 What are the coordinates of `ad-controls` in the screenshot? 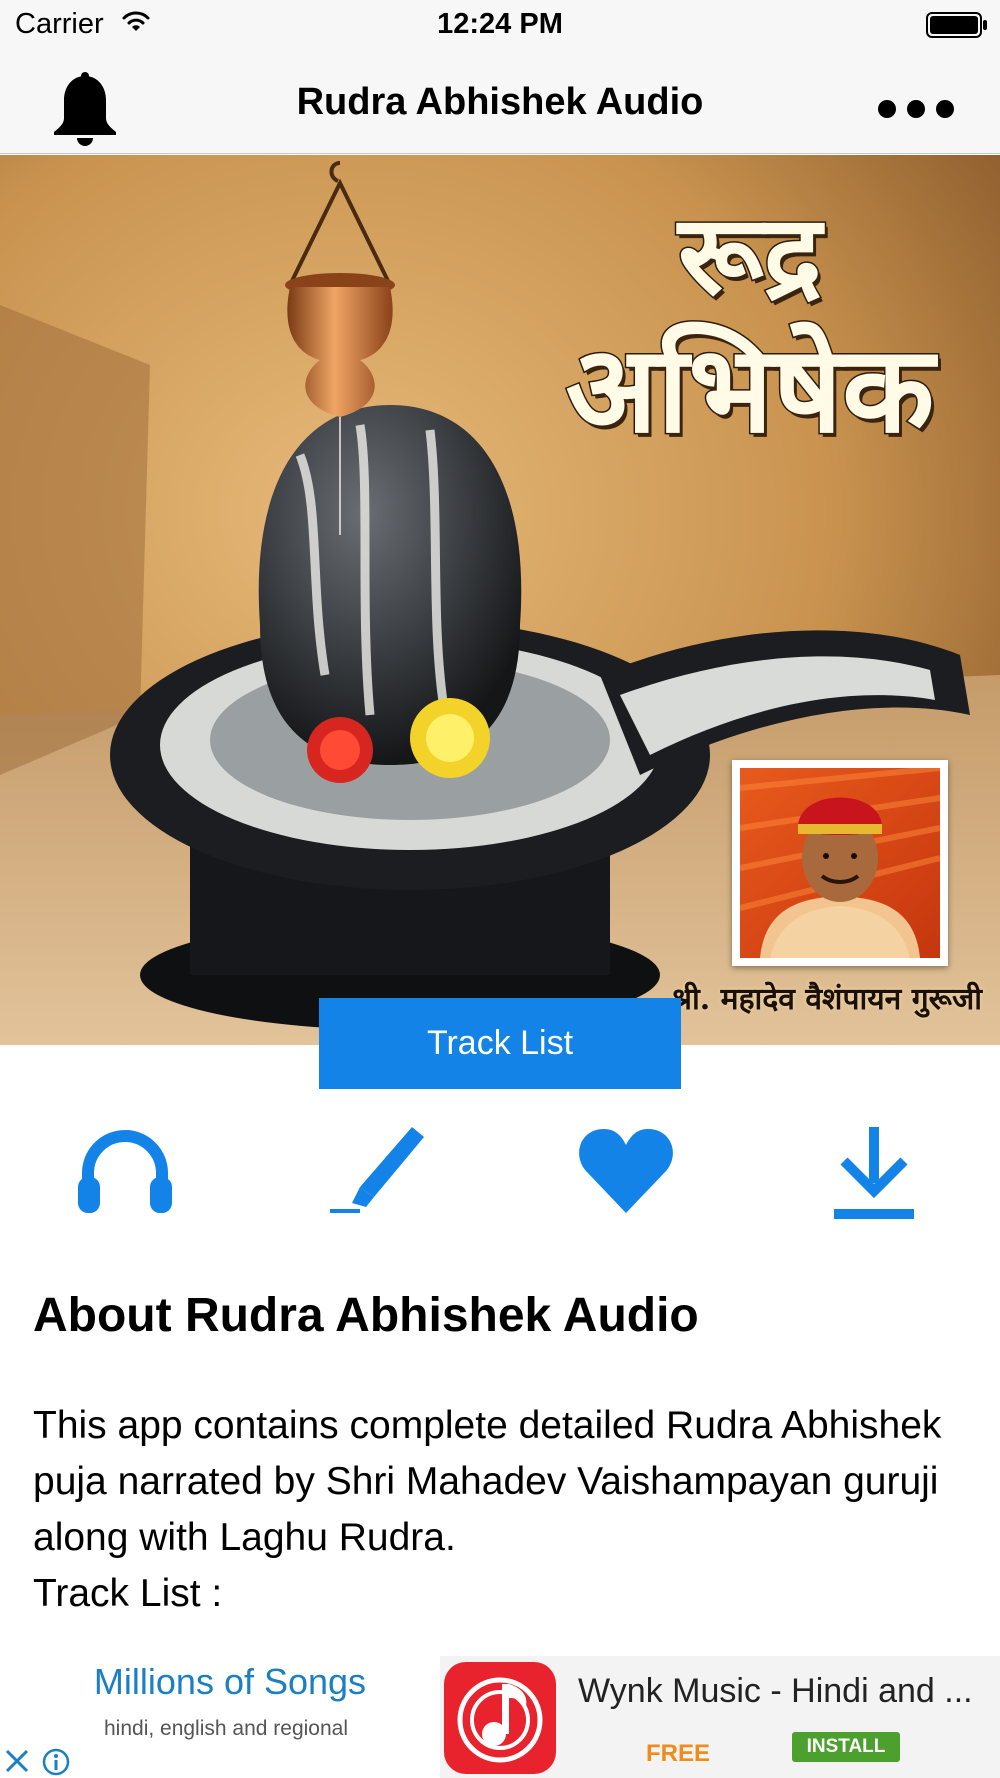 It's located at (38, 1761).